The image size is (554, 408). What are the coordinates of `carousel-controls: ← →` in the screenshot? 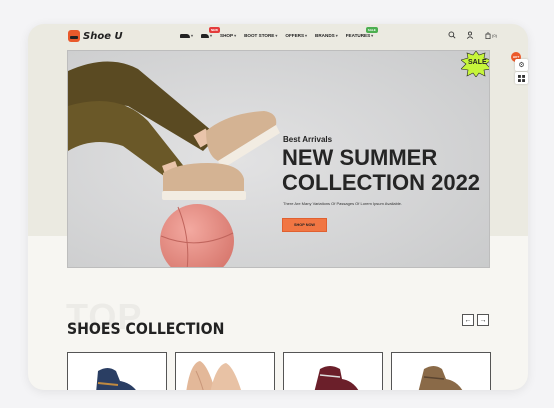 It's located at (475, 320).